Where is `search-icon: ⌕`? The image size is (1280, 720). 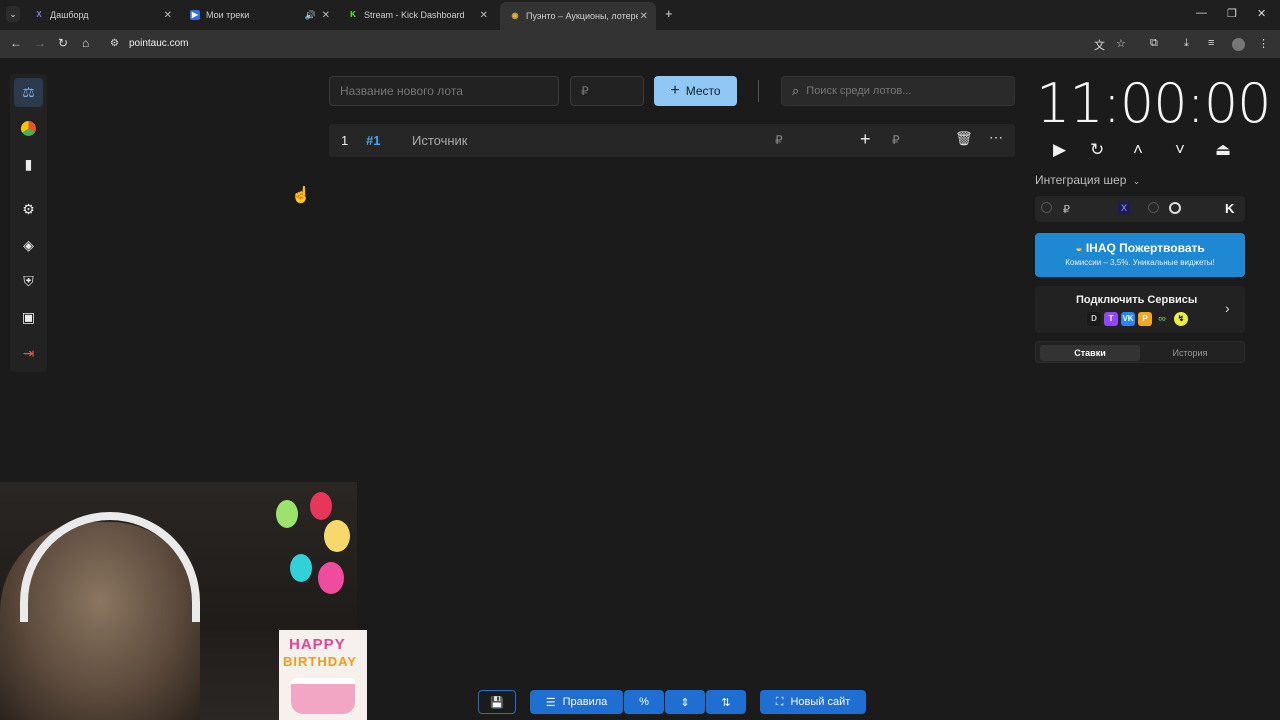
search-icon: ⌕ is located at coordinates (796, 90).